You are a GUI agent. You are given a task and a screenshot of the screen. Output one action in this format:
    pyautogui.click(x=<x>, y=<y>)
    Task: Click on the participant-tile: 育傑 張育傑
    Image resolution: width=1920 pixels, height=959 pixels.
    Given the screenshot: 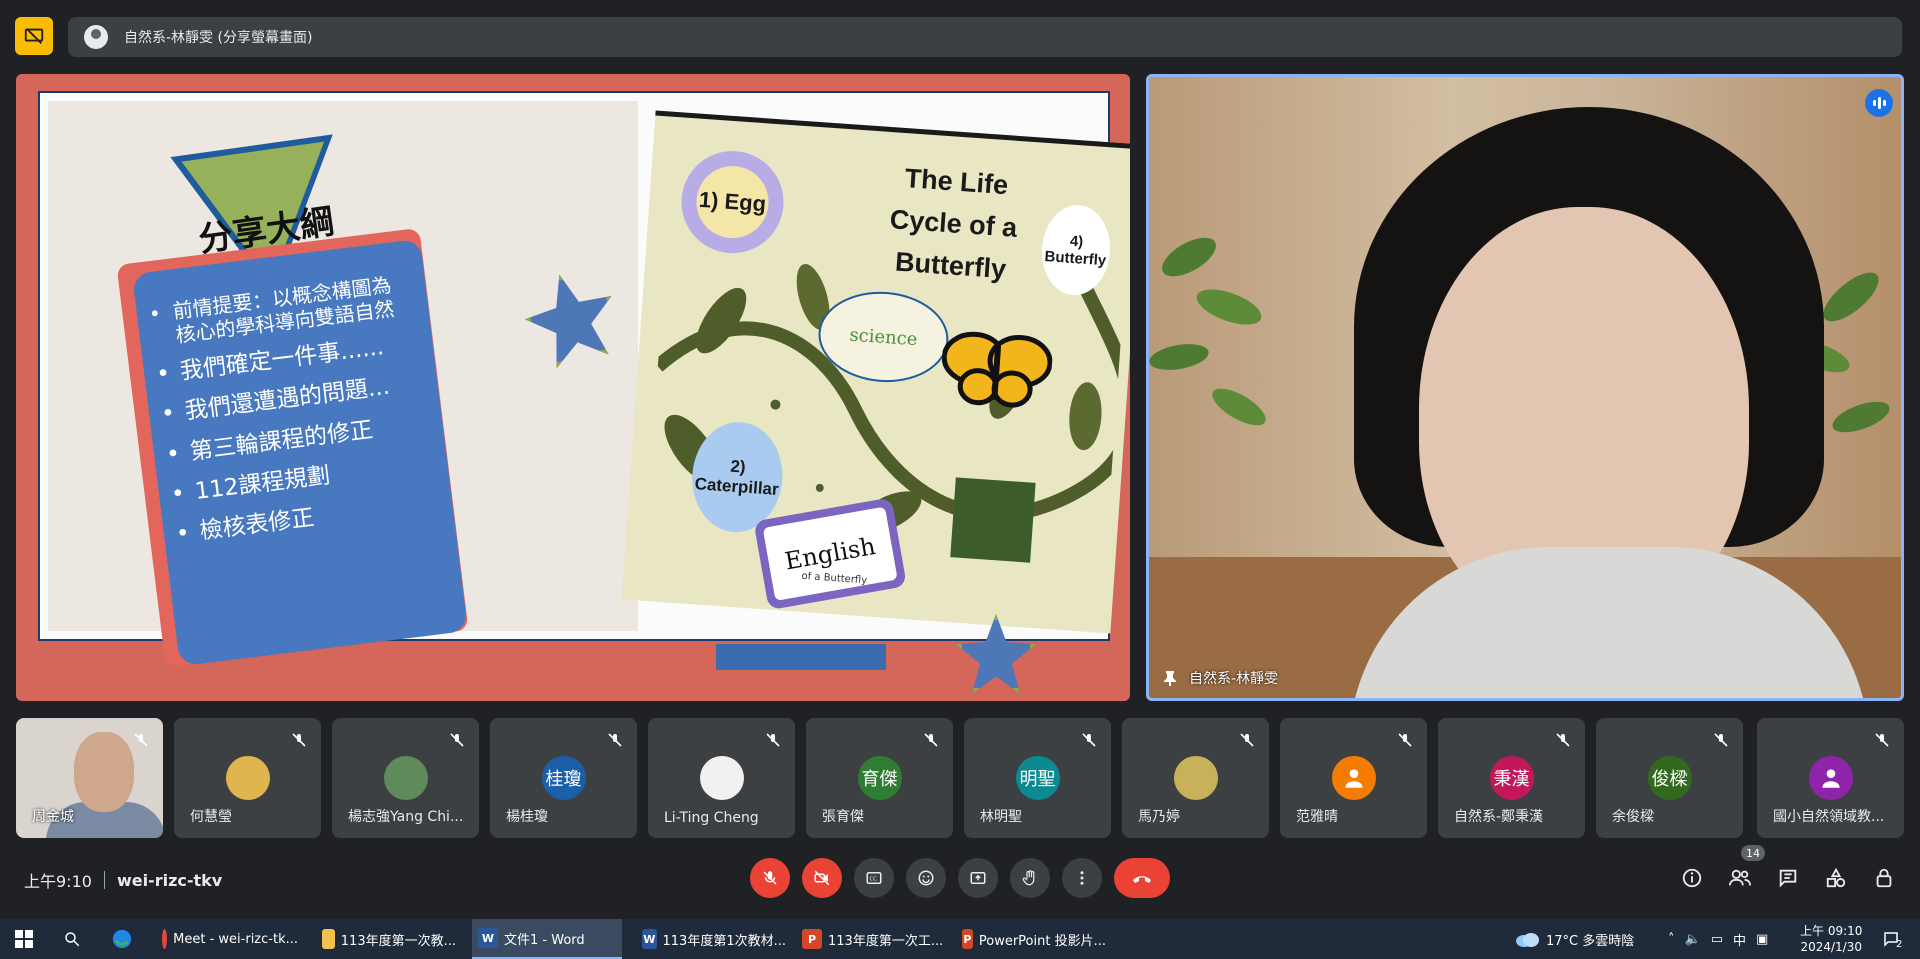 What is the action you would take?
    pyautogui.click(x=879, y=778)
    